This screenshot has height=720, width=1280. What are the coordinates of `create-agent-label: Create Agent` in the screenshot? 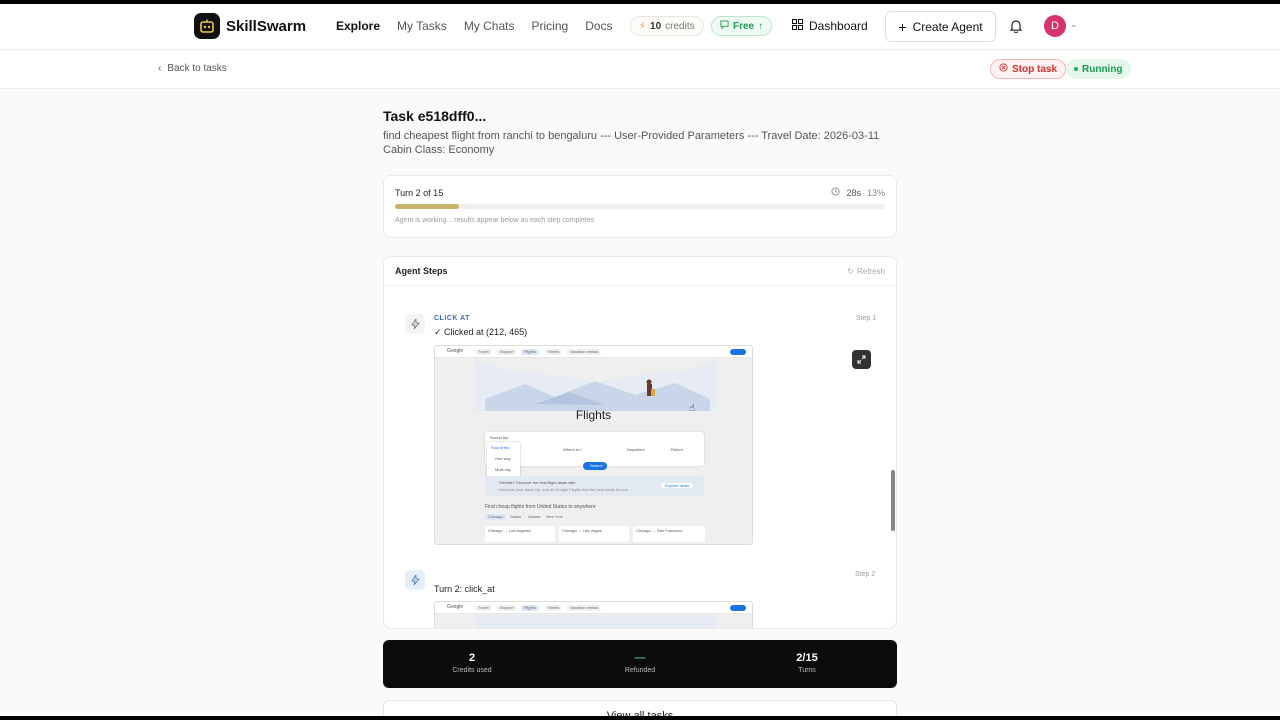 It's located at (947, 26).